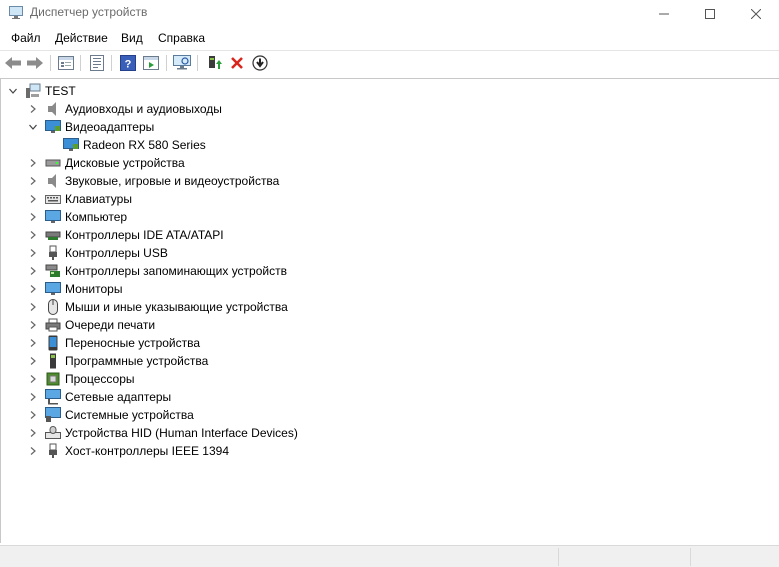 Image resolution: width=779 pixels, height=567 pixels. I want to click on tree-item-keyboards: Клавиатуры, so click(79, 199).